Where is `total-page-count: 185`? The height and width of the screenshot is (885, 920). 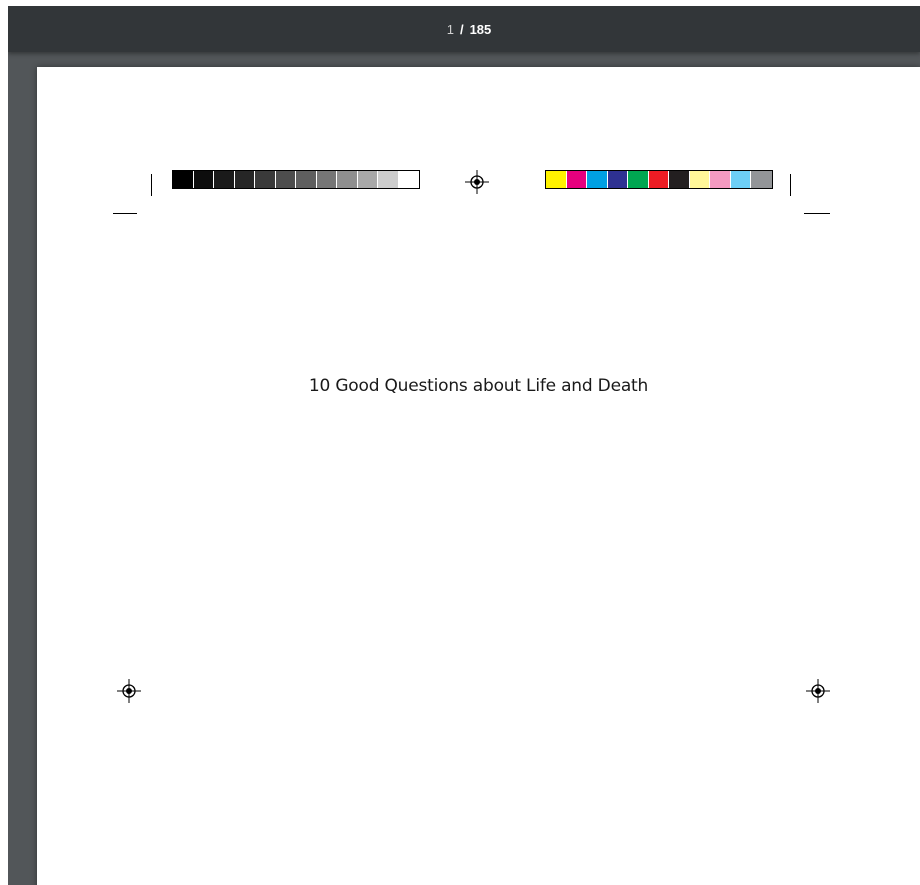
total-page-count: 185 is located at coordinates (480, 29).